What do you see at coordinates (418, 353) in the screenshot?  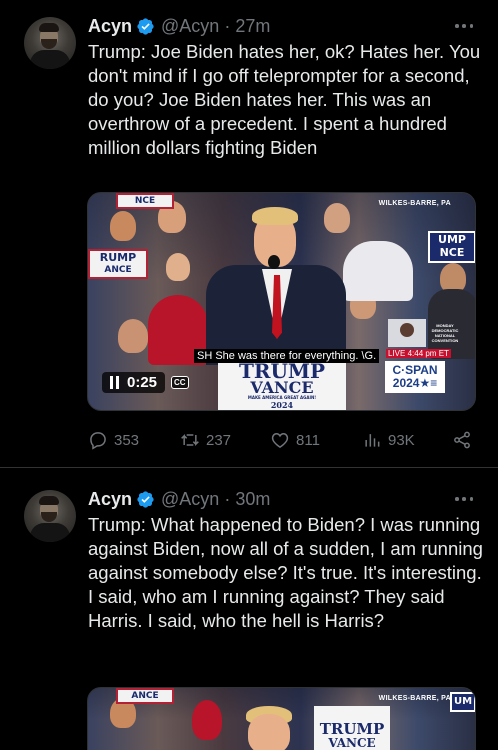 I see `live-label: LIVE 4:44 pm ET` at bounding box center [418, 353].